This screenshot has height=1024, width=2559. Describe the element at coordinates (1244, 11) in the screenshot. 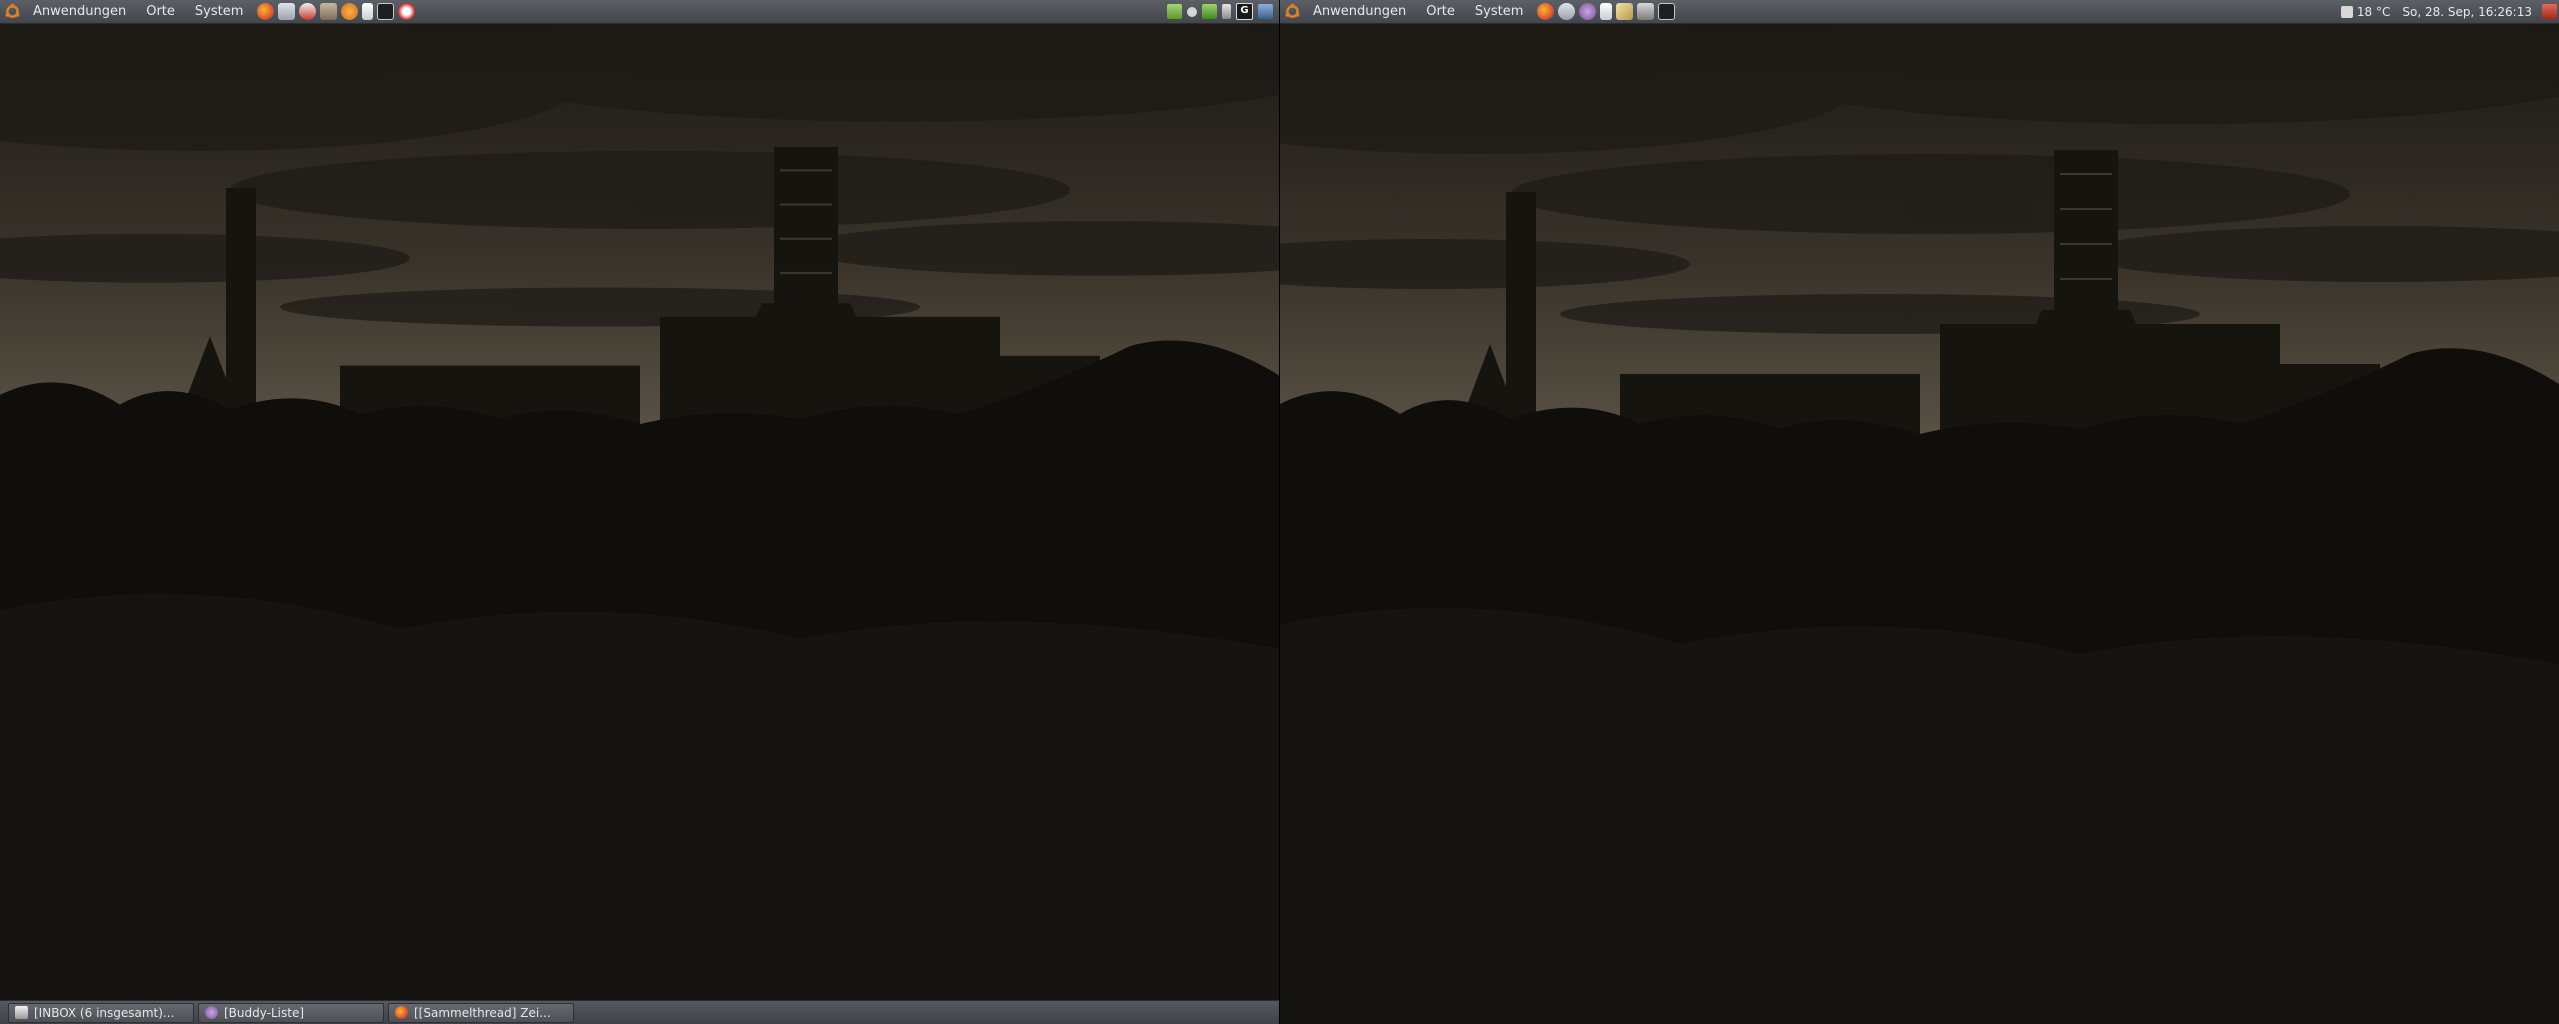

I see `g-icon: G` at that location.